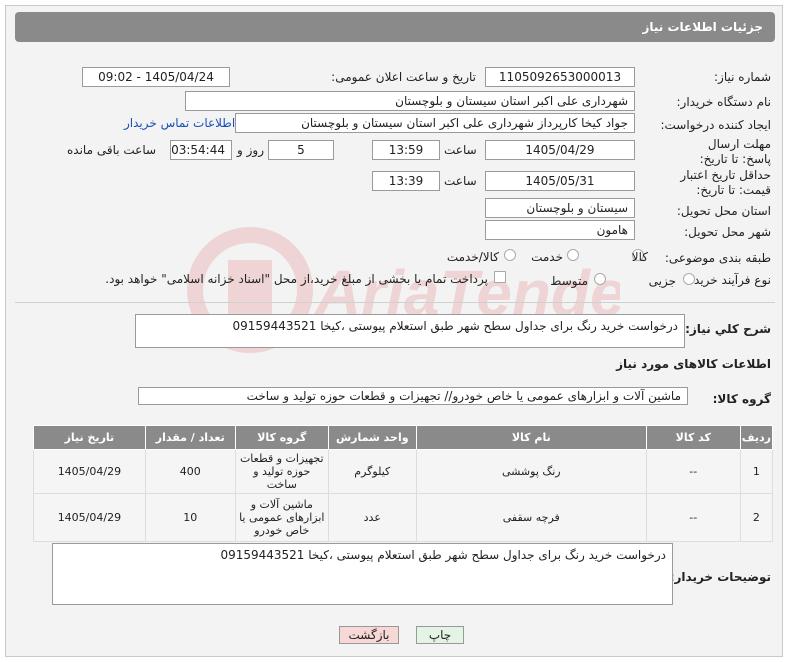  Describe the element at coordinates (560, 181) in the screenshot. I see `validity-date-field: 1405/05/31` at that location.